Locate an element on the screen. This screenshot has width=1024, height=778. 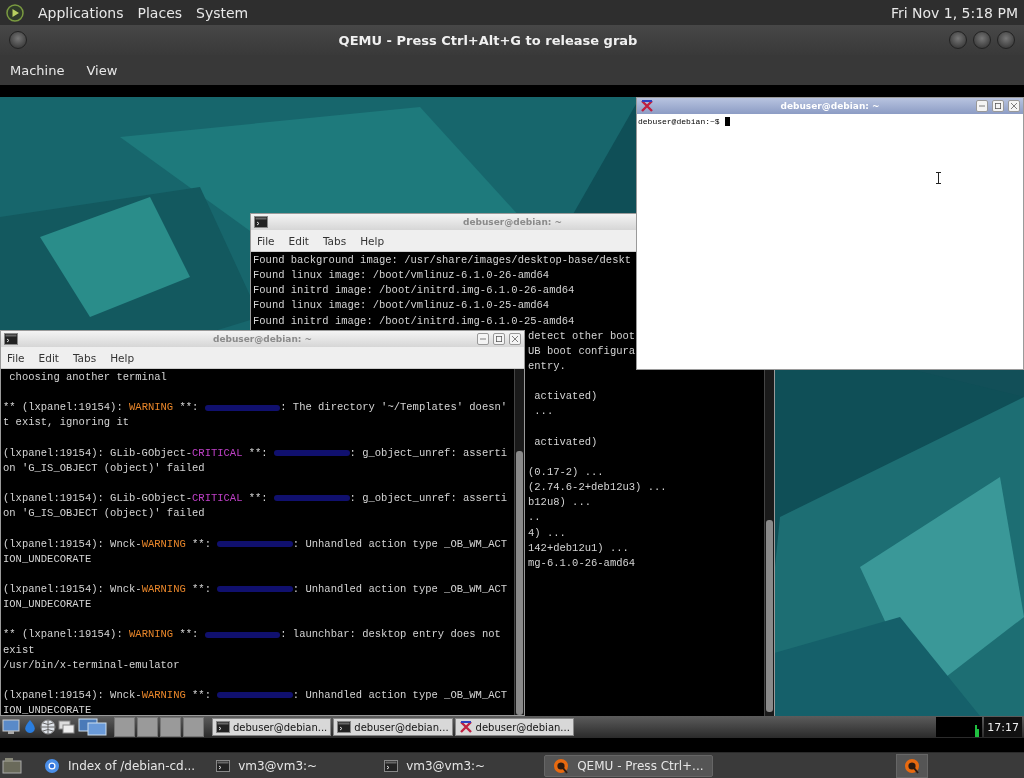
terminal-line: Found linux image: /boot/vmlinuz-6.1.0-25-amd64 is located at coordinates (401, 306).